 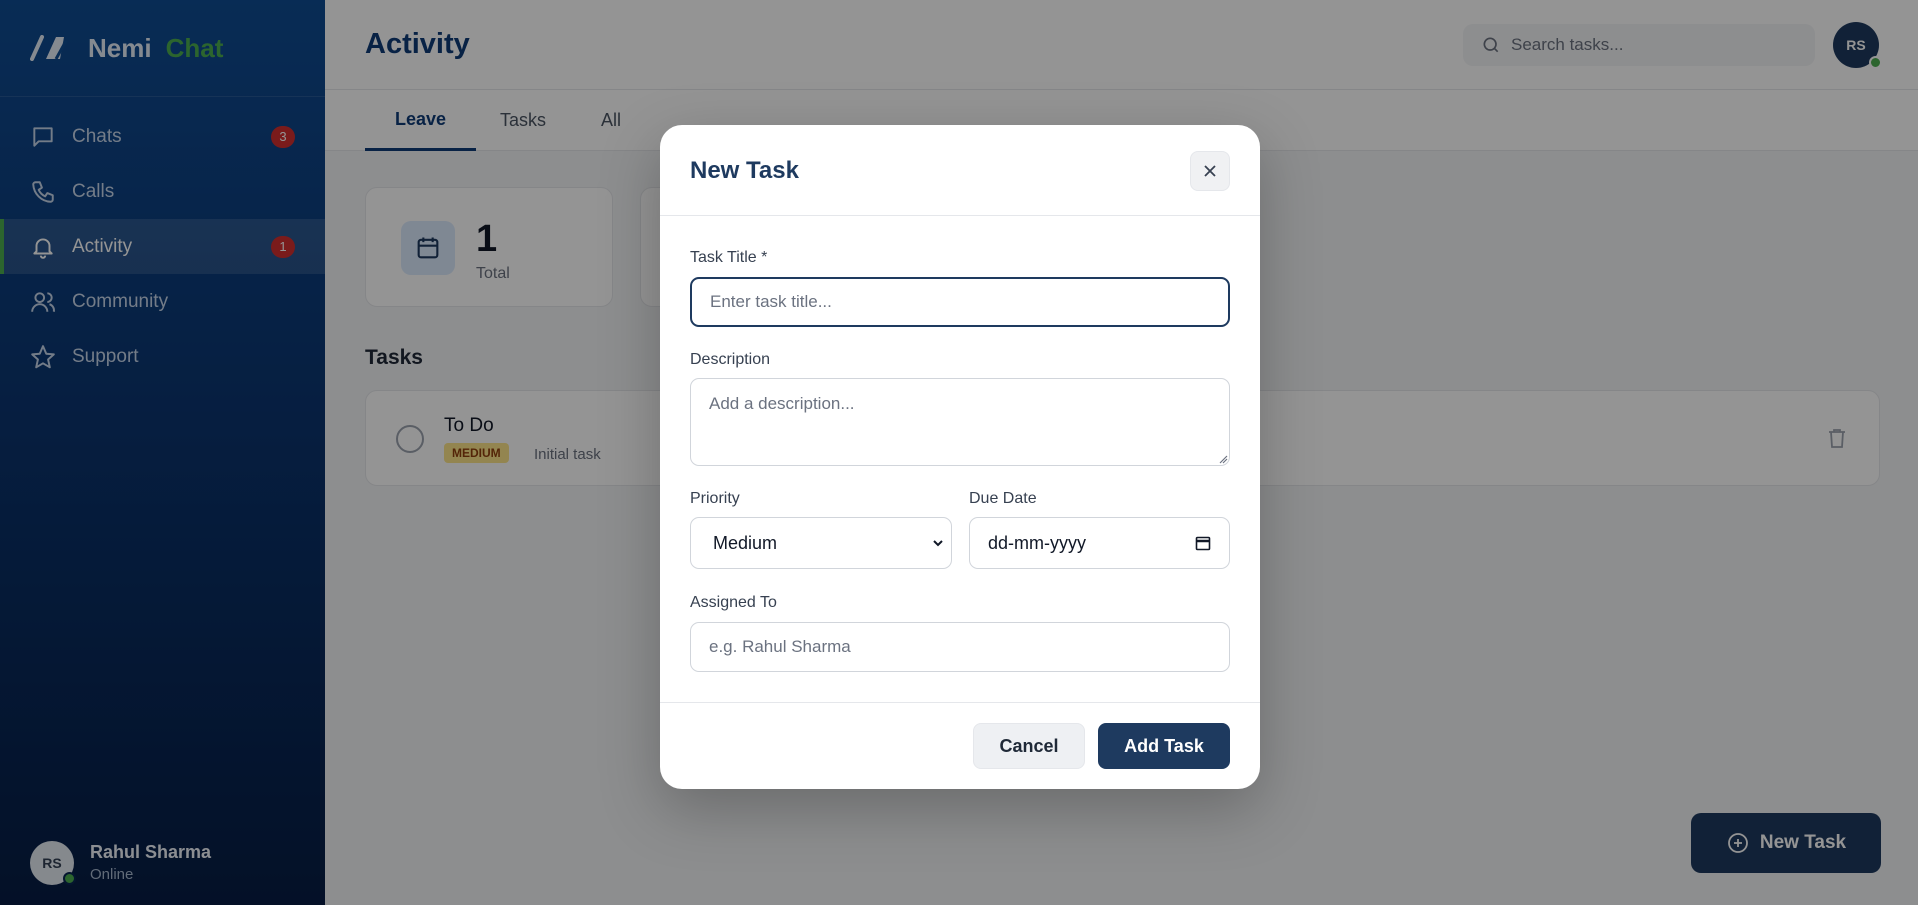 What do you see at coordinates (821, 543) in the screenshot?
I see `priority-select: Medium` at bounding box center [821, 543].